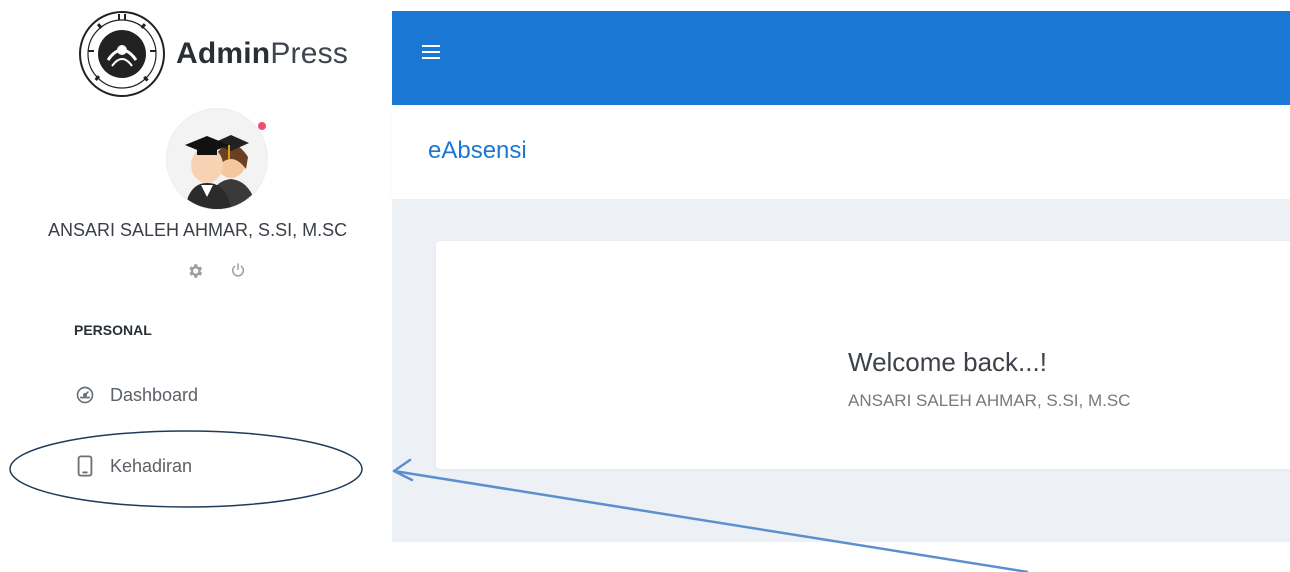  Describe the element at coordinates (223, 53) in the screenshot. I see `brand-name-bold: Admin` at that location.